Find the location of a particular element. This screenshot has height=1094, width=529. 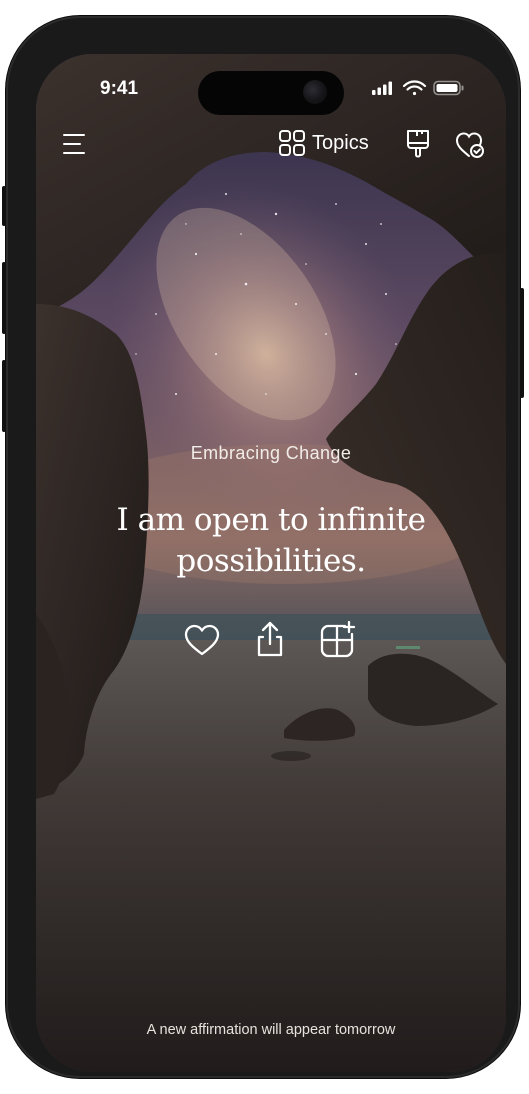

heart-check-icon is located at coordinates (470, 145).